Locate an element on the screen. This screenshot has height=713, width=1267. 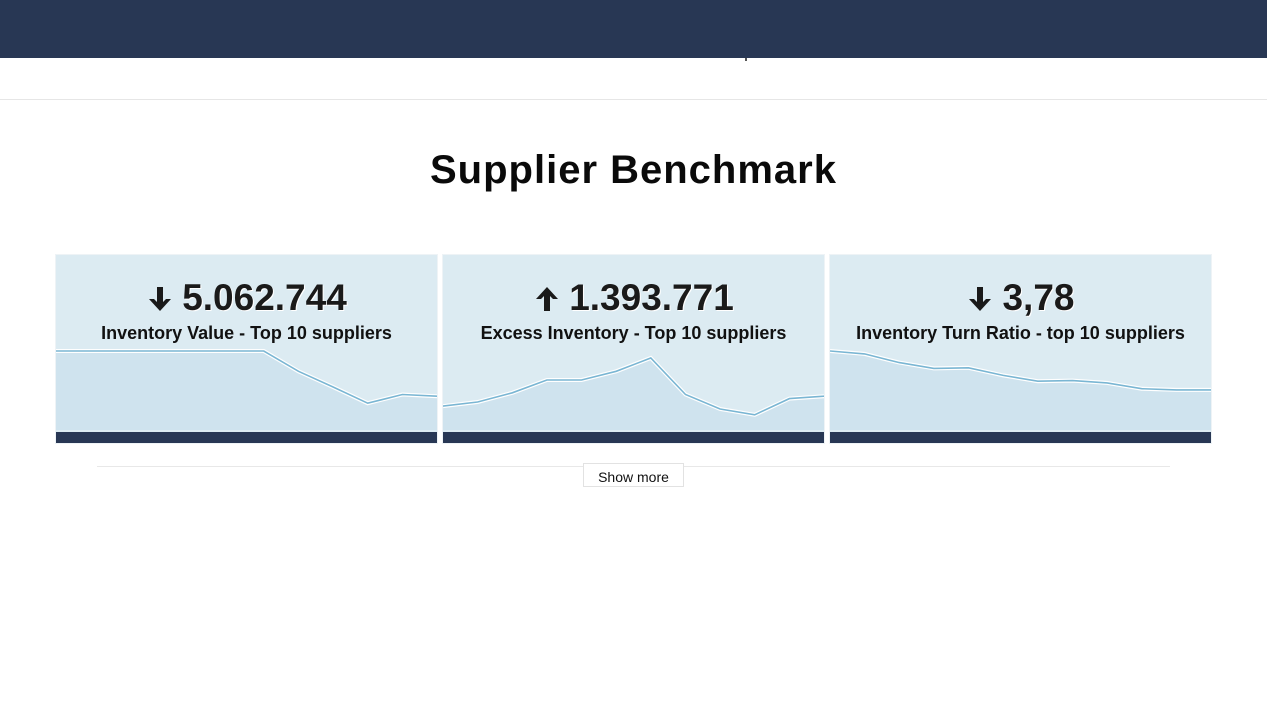
page-title: Supplier Benchmark is located at coordinates (633, 170).